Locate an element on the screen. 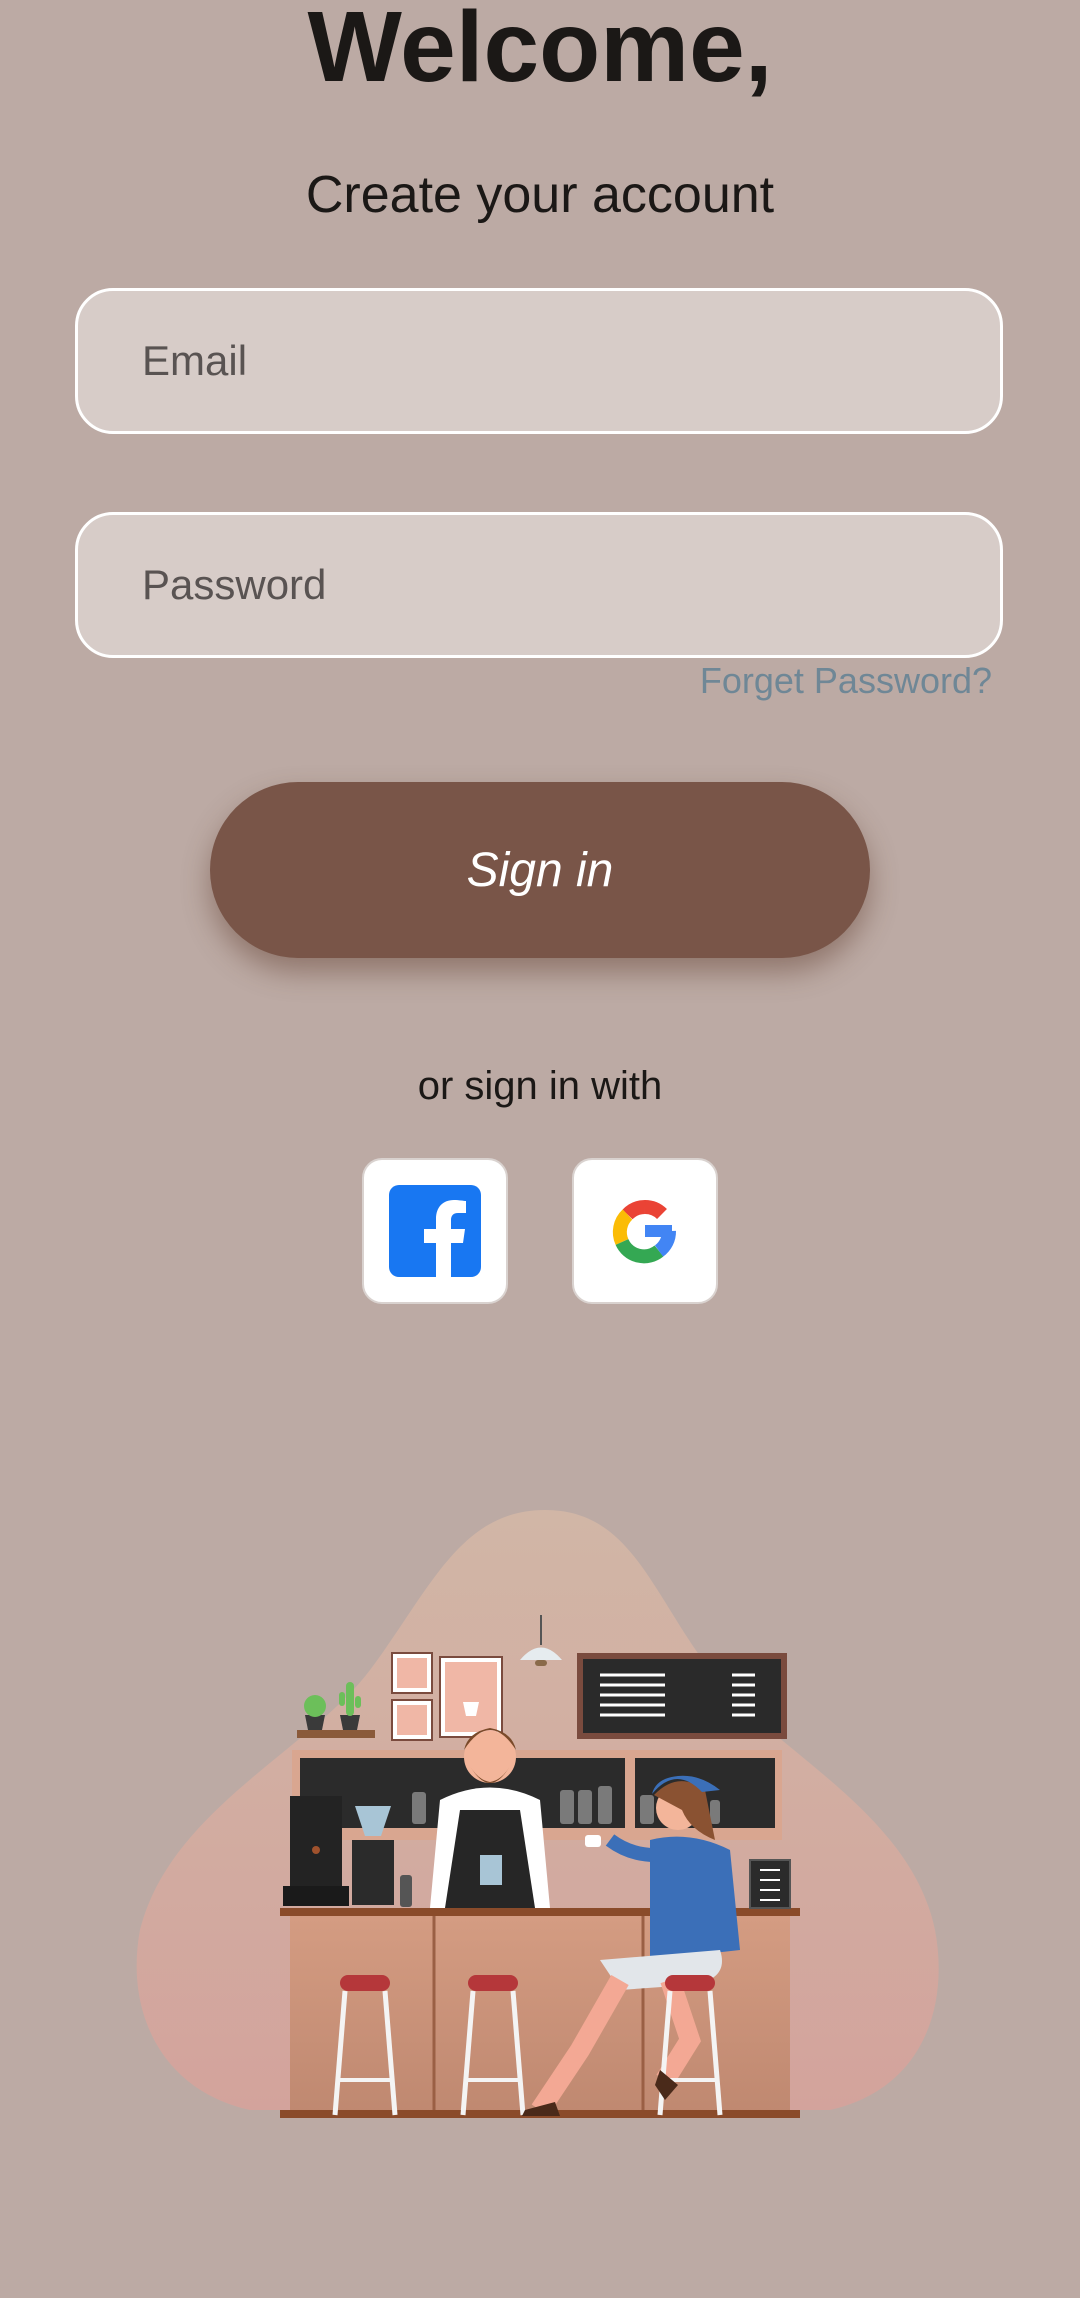 This screenshot has height=2298, width=1080. page-title: Welcome, is located at coordinates (540, 51).